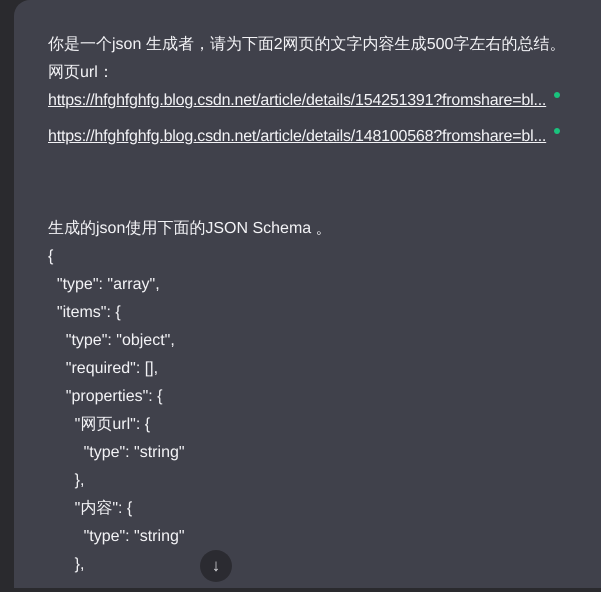  Describe the element at coordinates (88, 313) in the screenshot. I see `code-line: "items": {` at that location.